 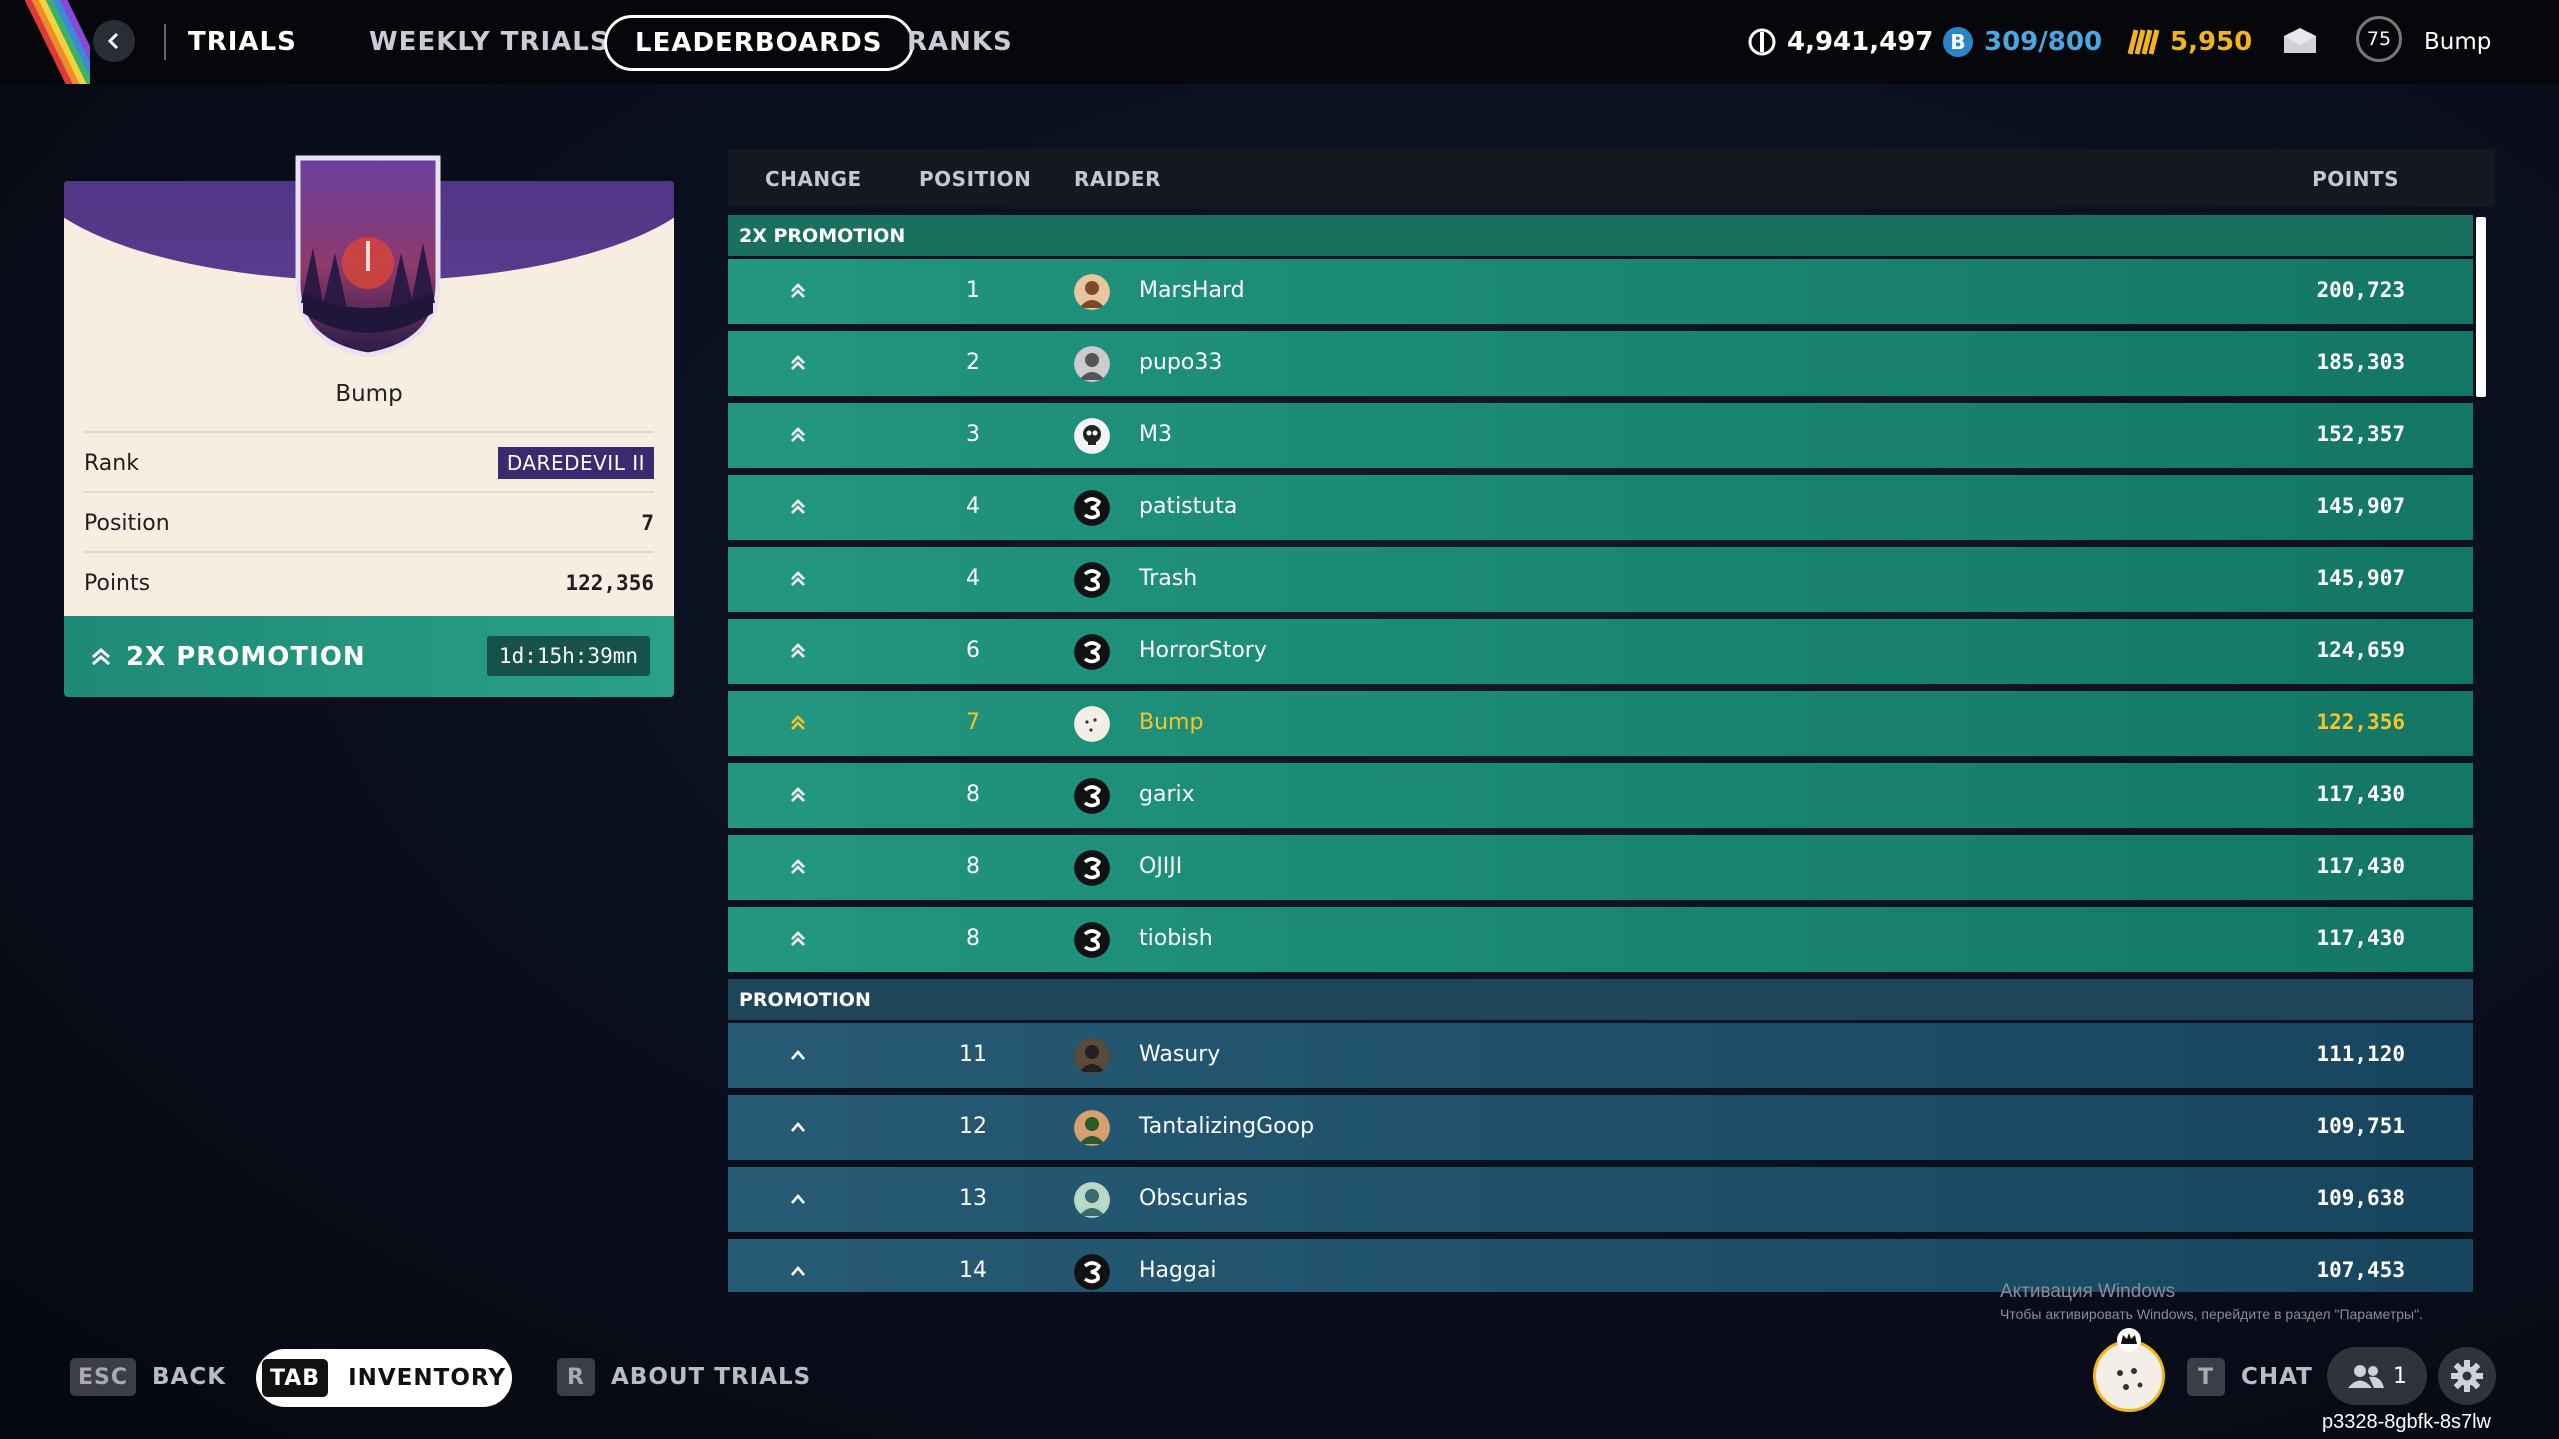 What do you see at coordinates (568, 656) in the screenshot?
I see `promotion-timer: 1d:15h:39mn` at bounding box center [568, 656].